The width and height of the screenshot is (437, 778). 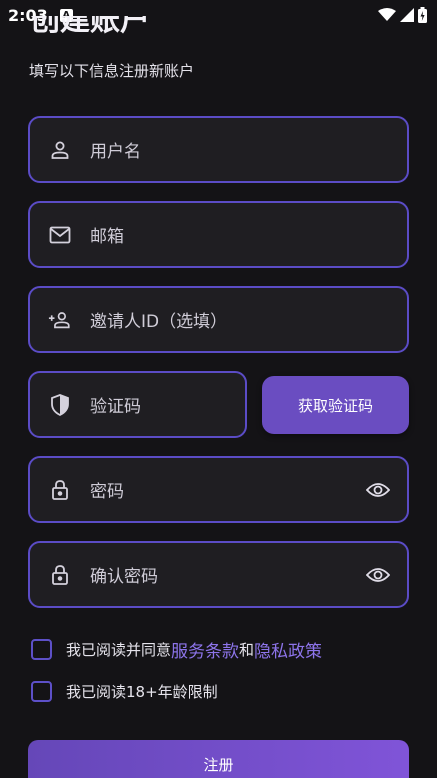 What do you see at coordinates (142, 692) in the screenshot?
I see `age-label: 我已阅读18+年龄限制` at bounding box center [142, 692].